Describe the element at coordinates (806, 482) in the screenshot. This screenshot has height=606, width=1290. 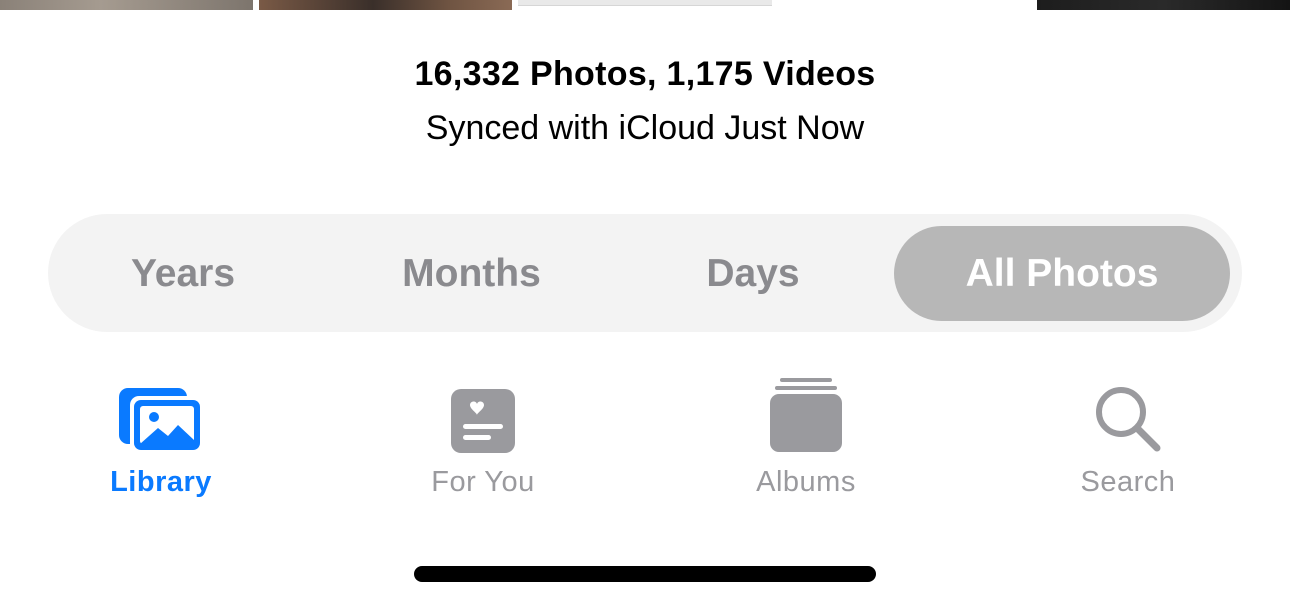
I see `tab-label: Albums` at that location.